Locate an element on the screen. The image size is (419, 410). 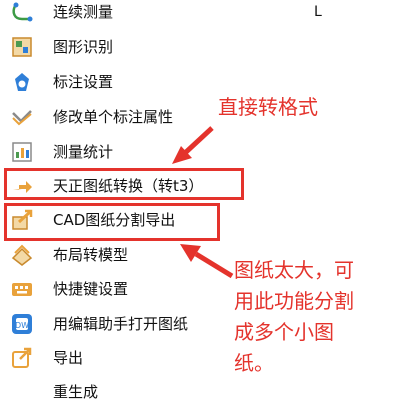
split-annotation-line: 纸。 is located at coordinates (254, 363).